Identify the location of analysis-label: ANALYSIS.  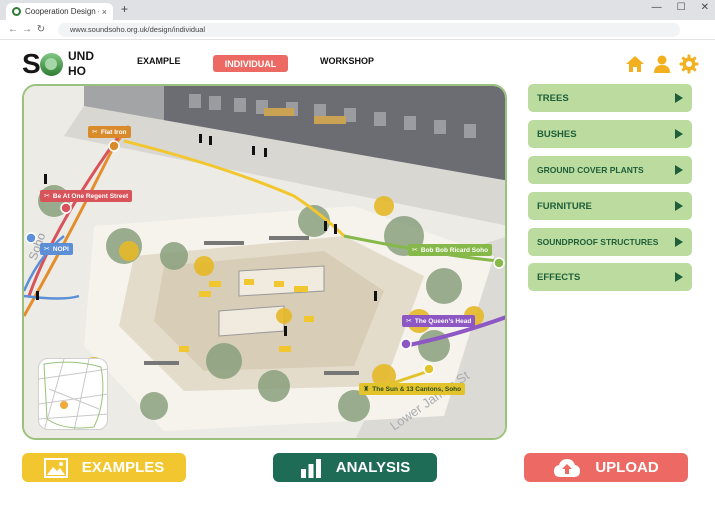
(373, 467).